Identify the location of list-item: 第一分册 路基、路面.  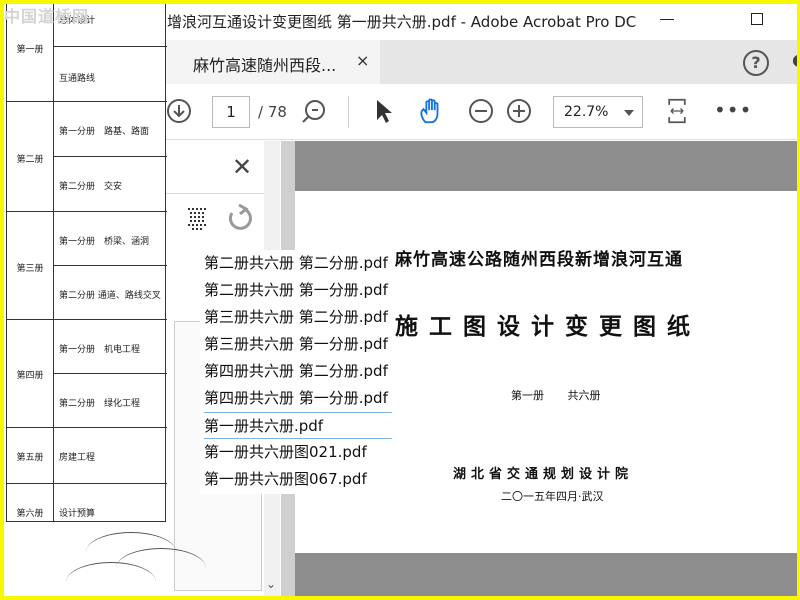
(110, 129).